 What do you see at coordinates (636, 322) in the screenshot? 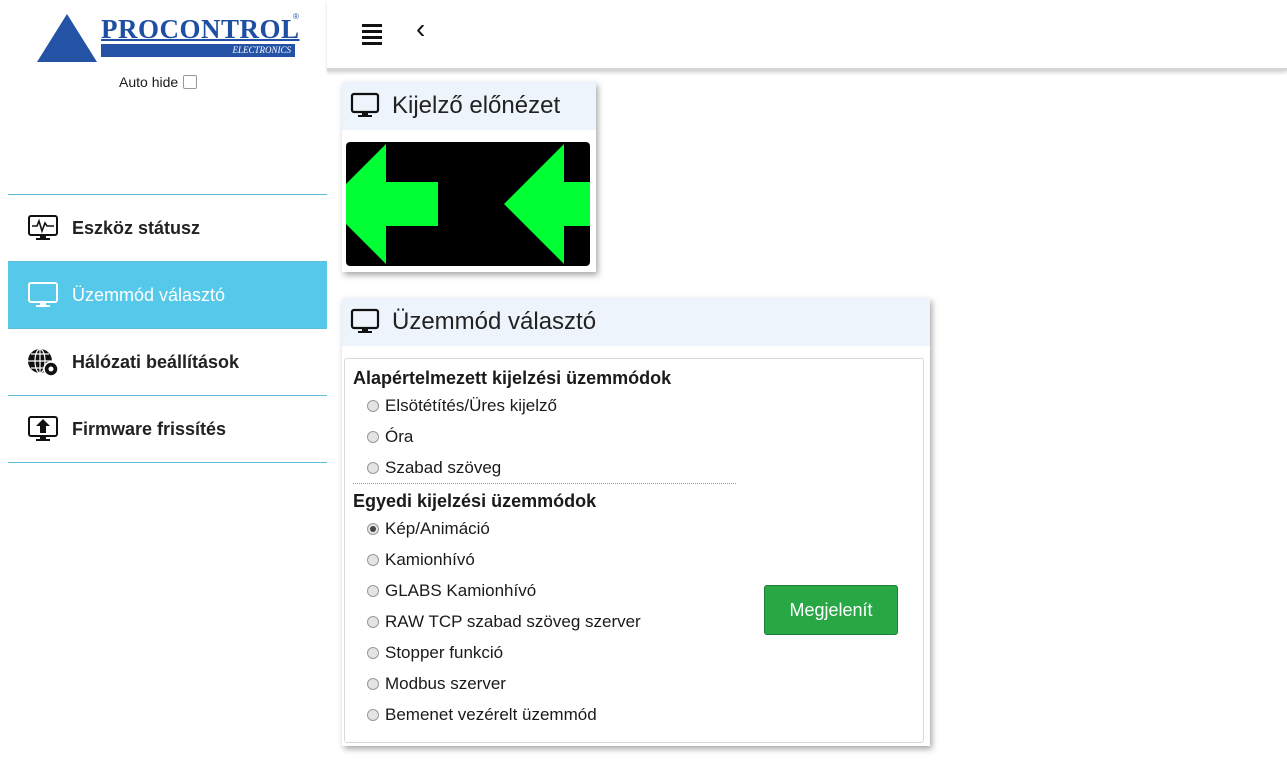
I see `panel-header: Üzemmód választó` at bounding box center [636, 322].